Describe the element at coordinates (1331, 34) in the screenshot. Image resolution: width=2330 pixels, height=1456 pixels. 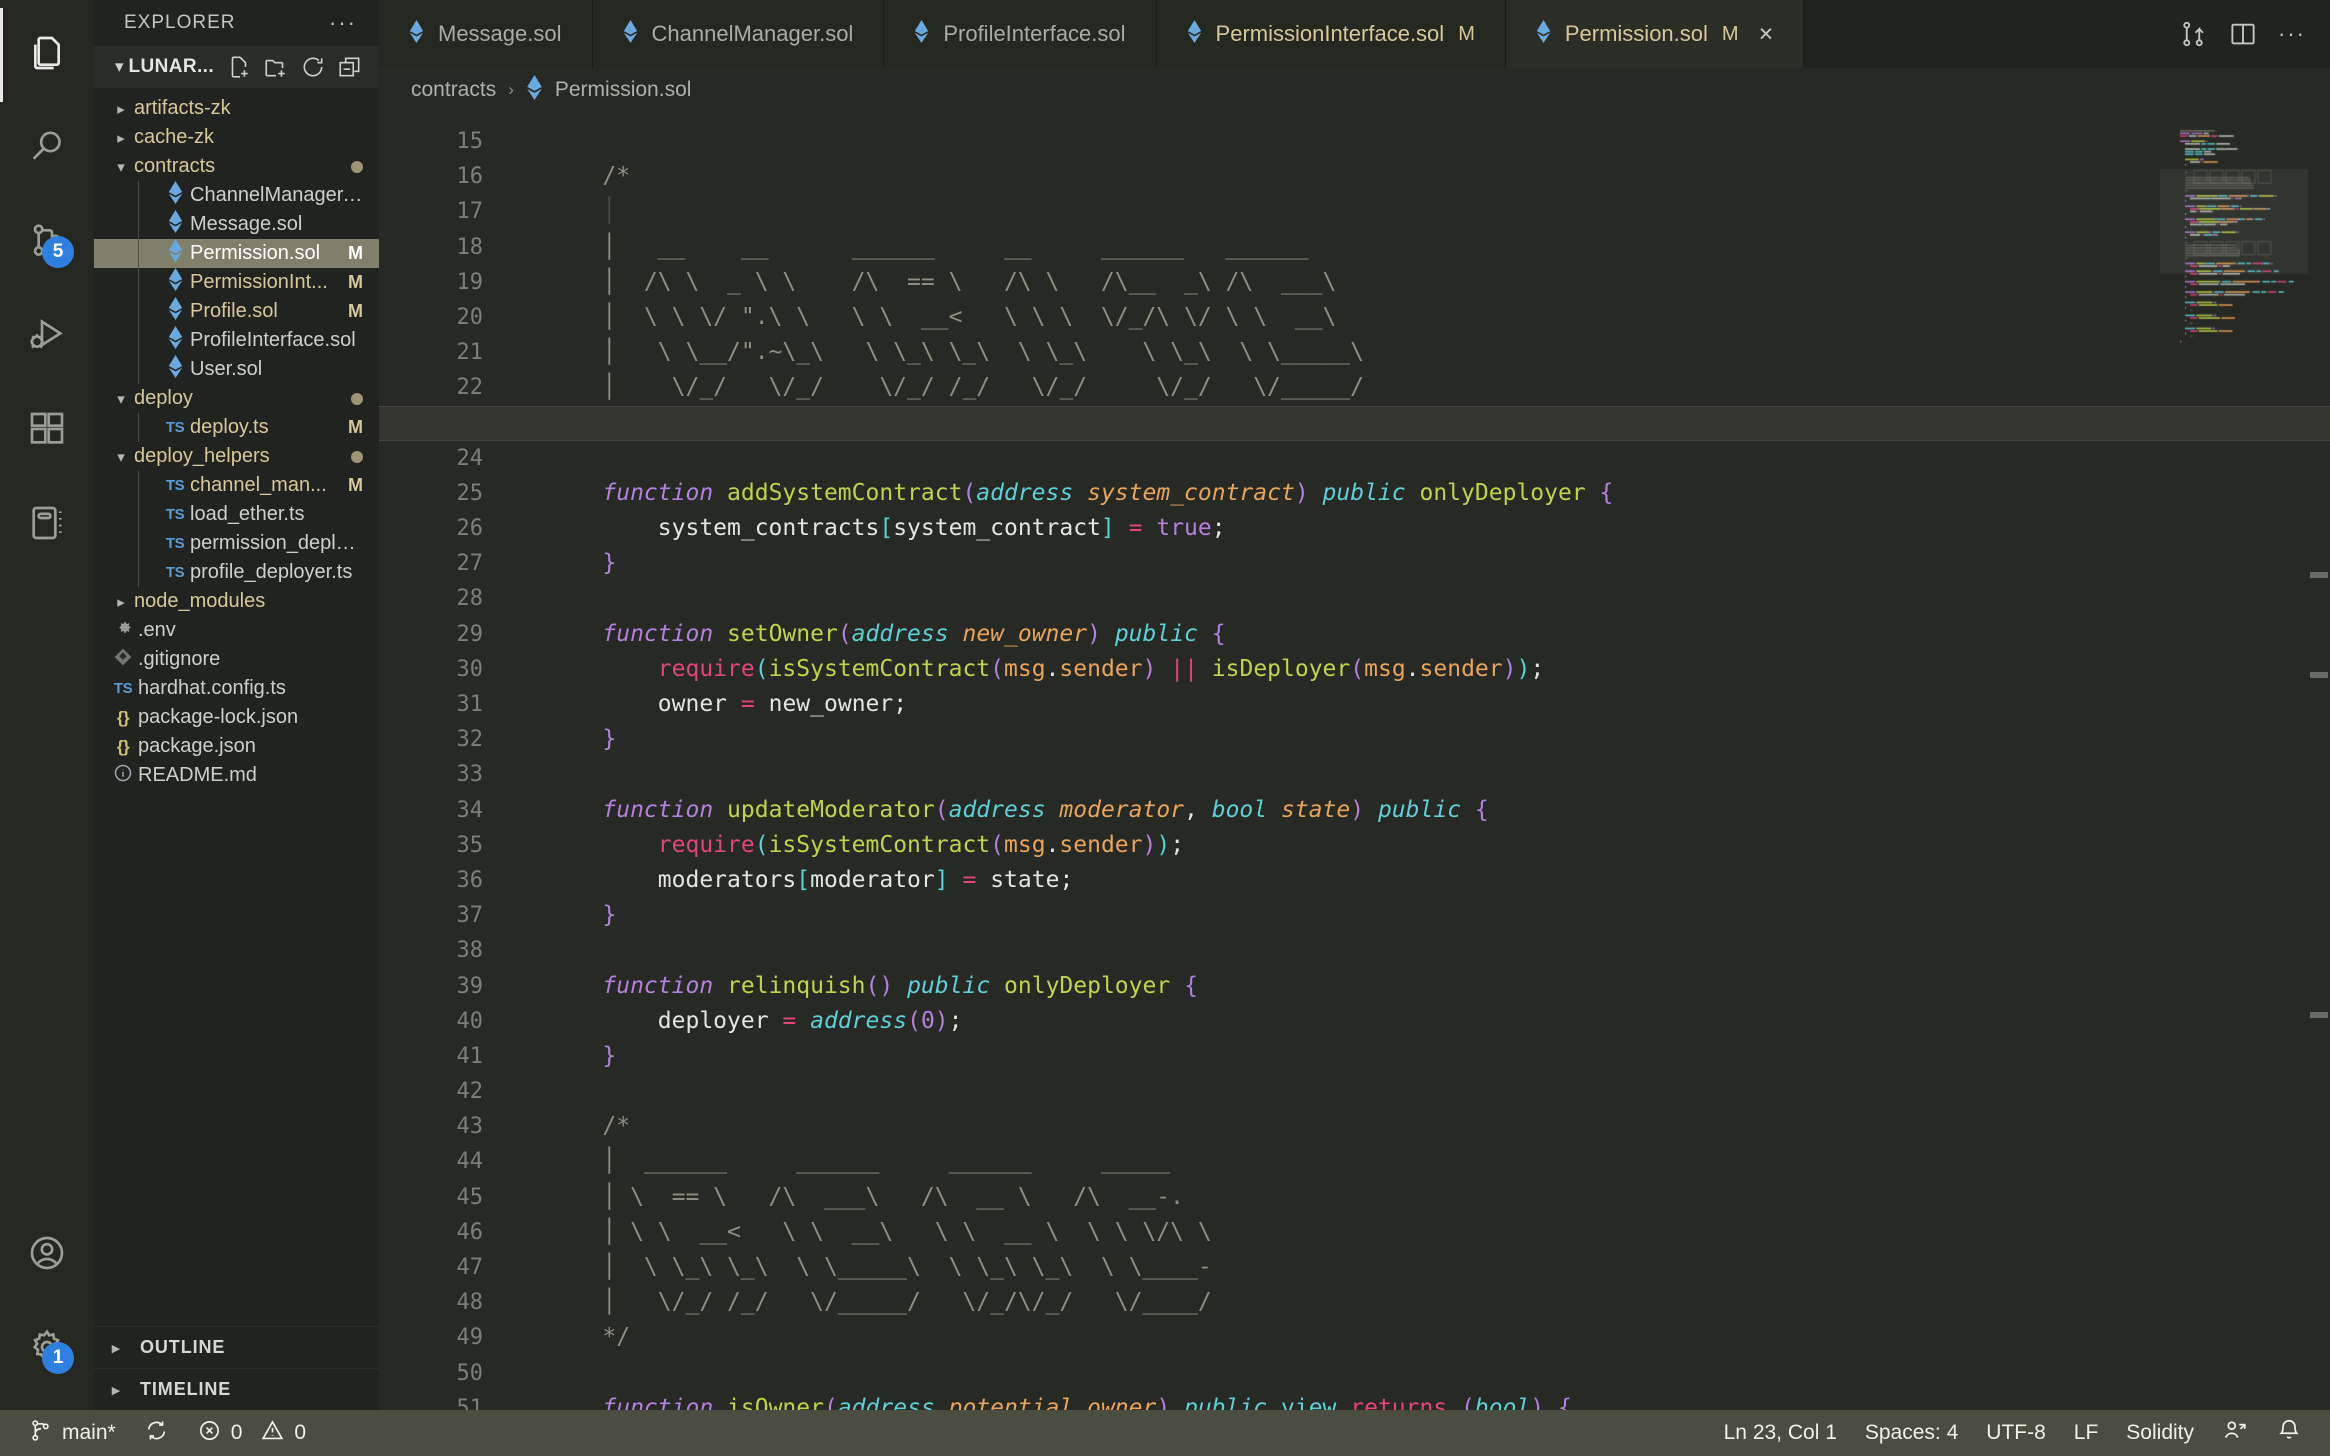
I see `editor-tab: PermissionInterface.sol M` at that location.